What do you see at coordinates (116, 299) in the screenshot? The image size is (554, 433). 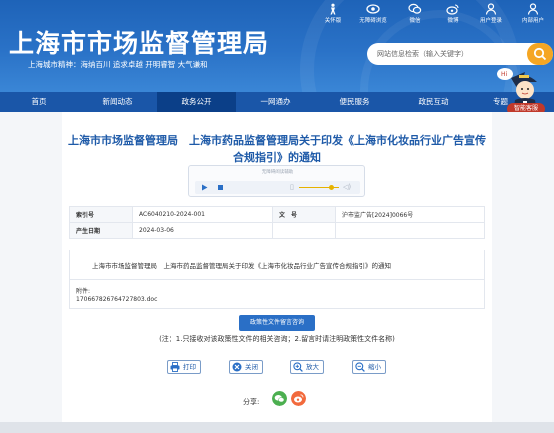 I see `attachment-link: 1706678267647278​03.doc` at bounding box center [116, 299].